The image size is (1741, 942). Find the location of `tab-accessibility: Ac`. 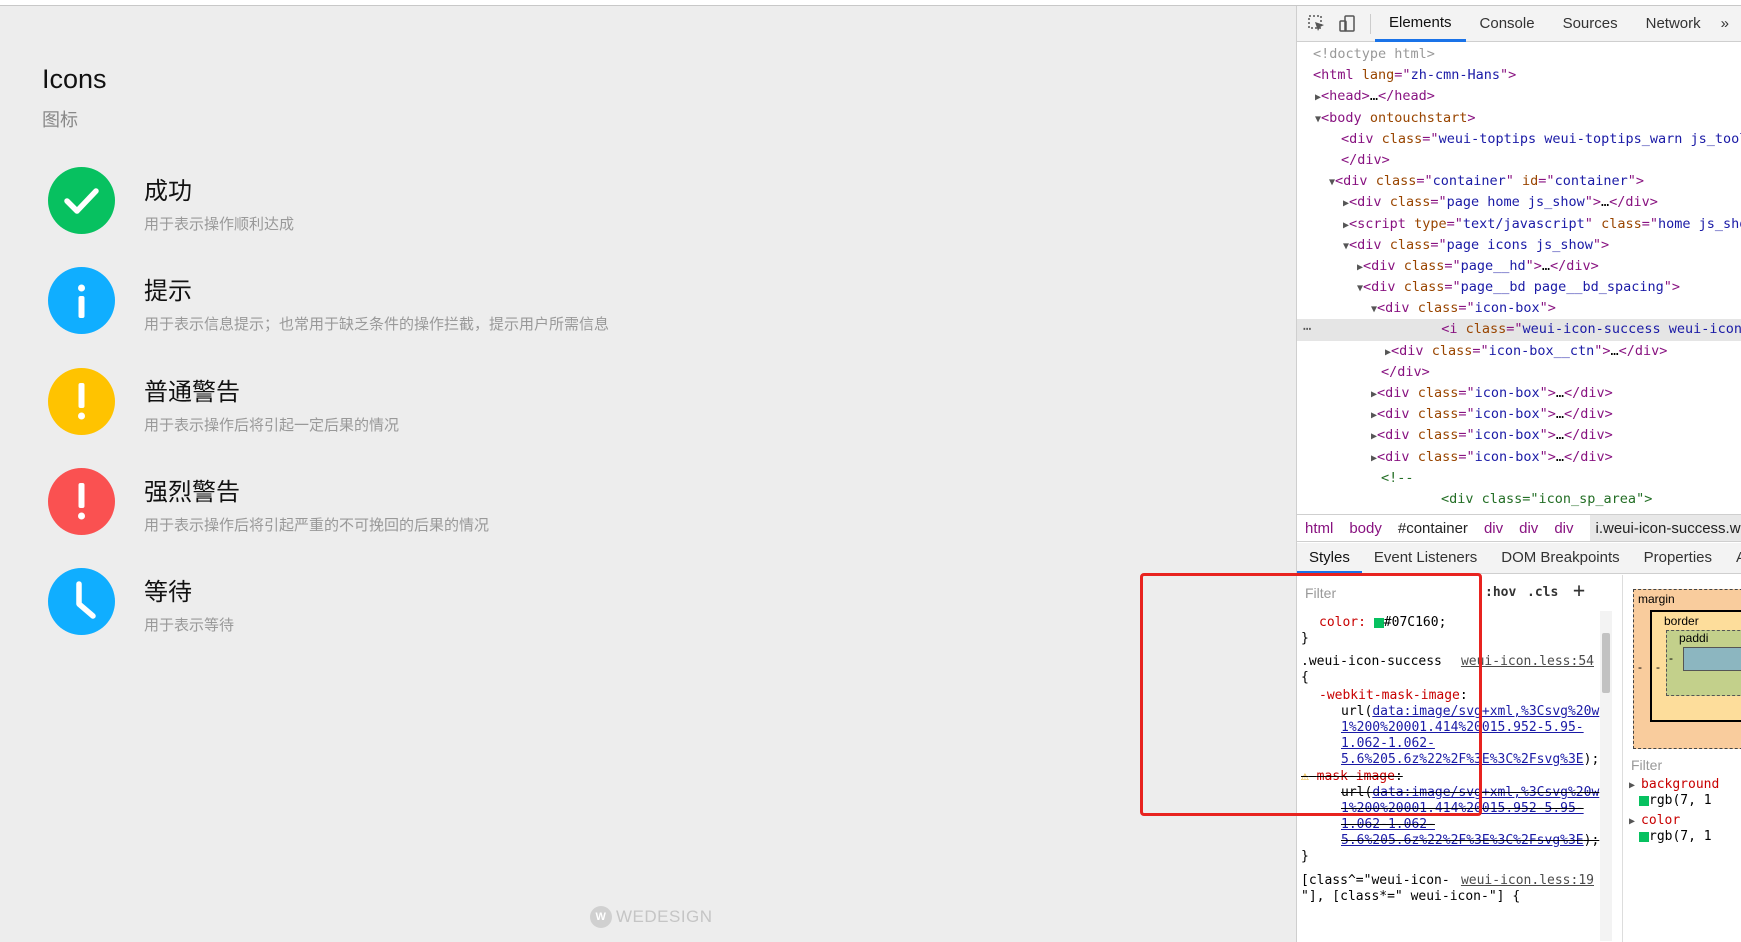

tab-accessibility: Ac is located at coordinates (1732, 558).